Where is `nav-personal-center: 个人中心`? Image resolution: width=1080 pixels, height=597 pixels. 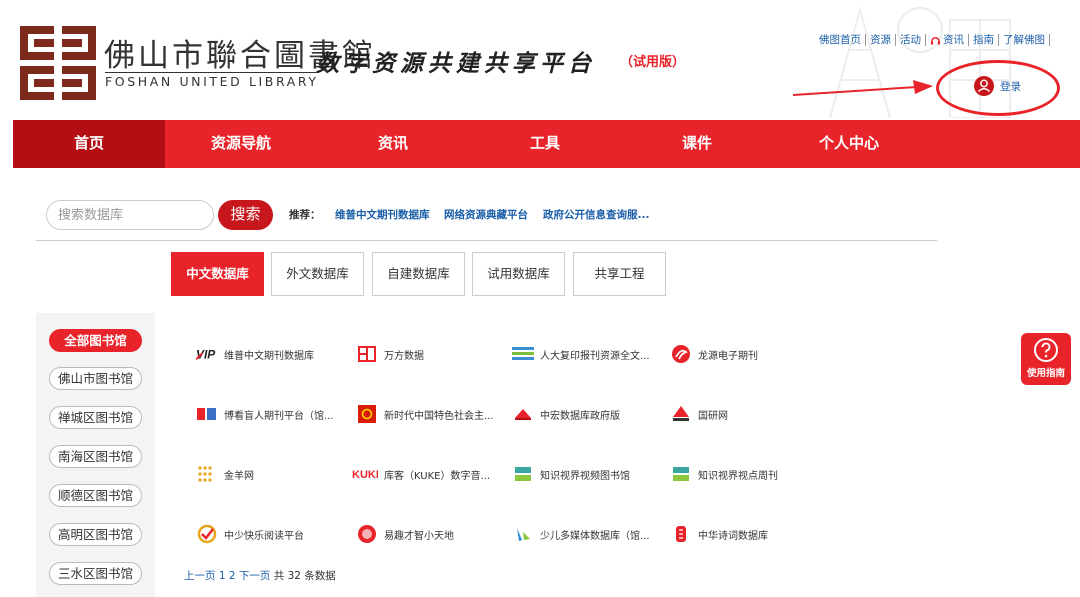 nav-personal-center: 个人中心 is located at coordinates (849, 144).